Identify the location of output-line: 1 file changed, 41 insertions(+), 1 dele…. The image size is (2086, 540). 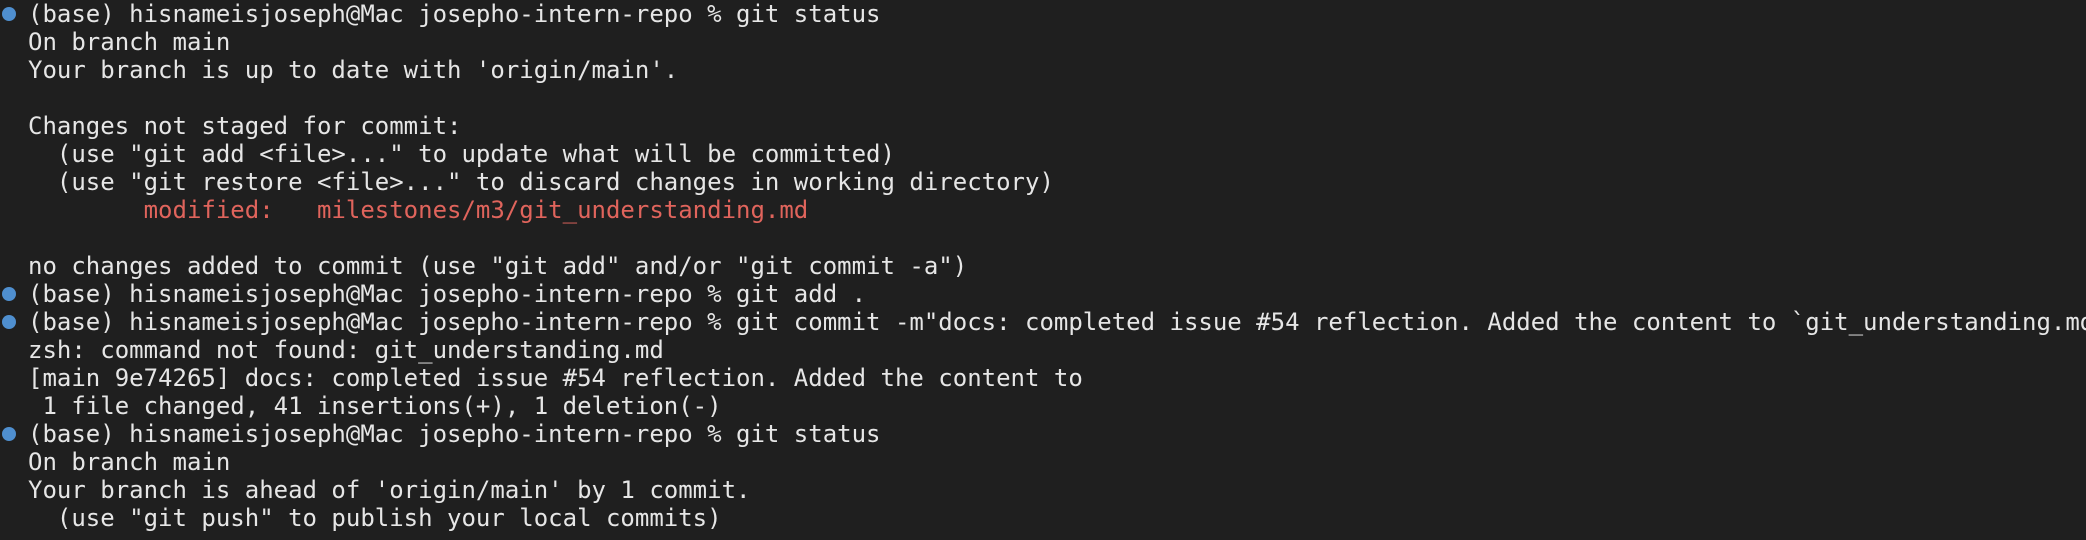
(1043, 406).